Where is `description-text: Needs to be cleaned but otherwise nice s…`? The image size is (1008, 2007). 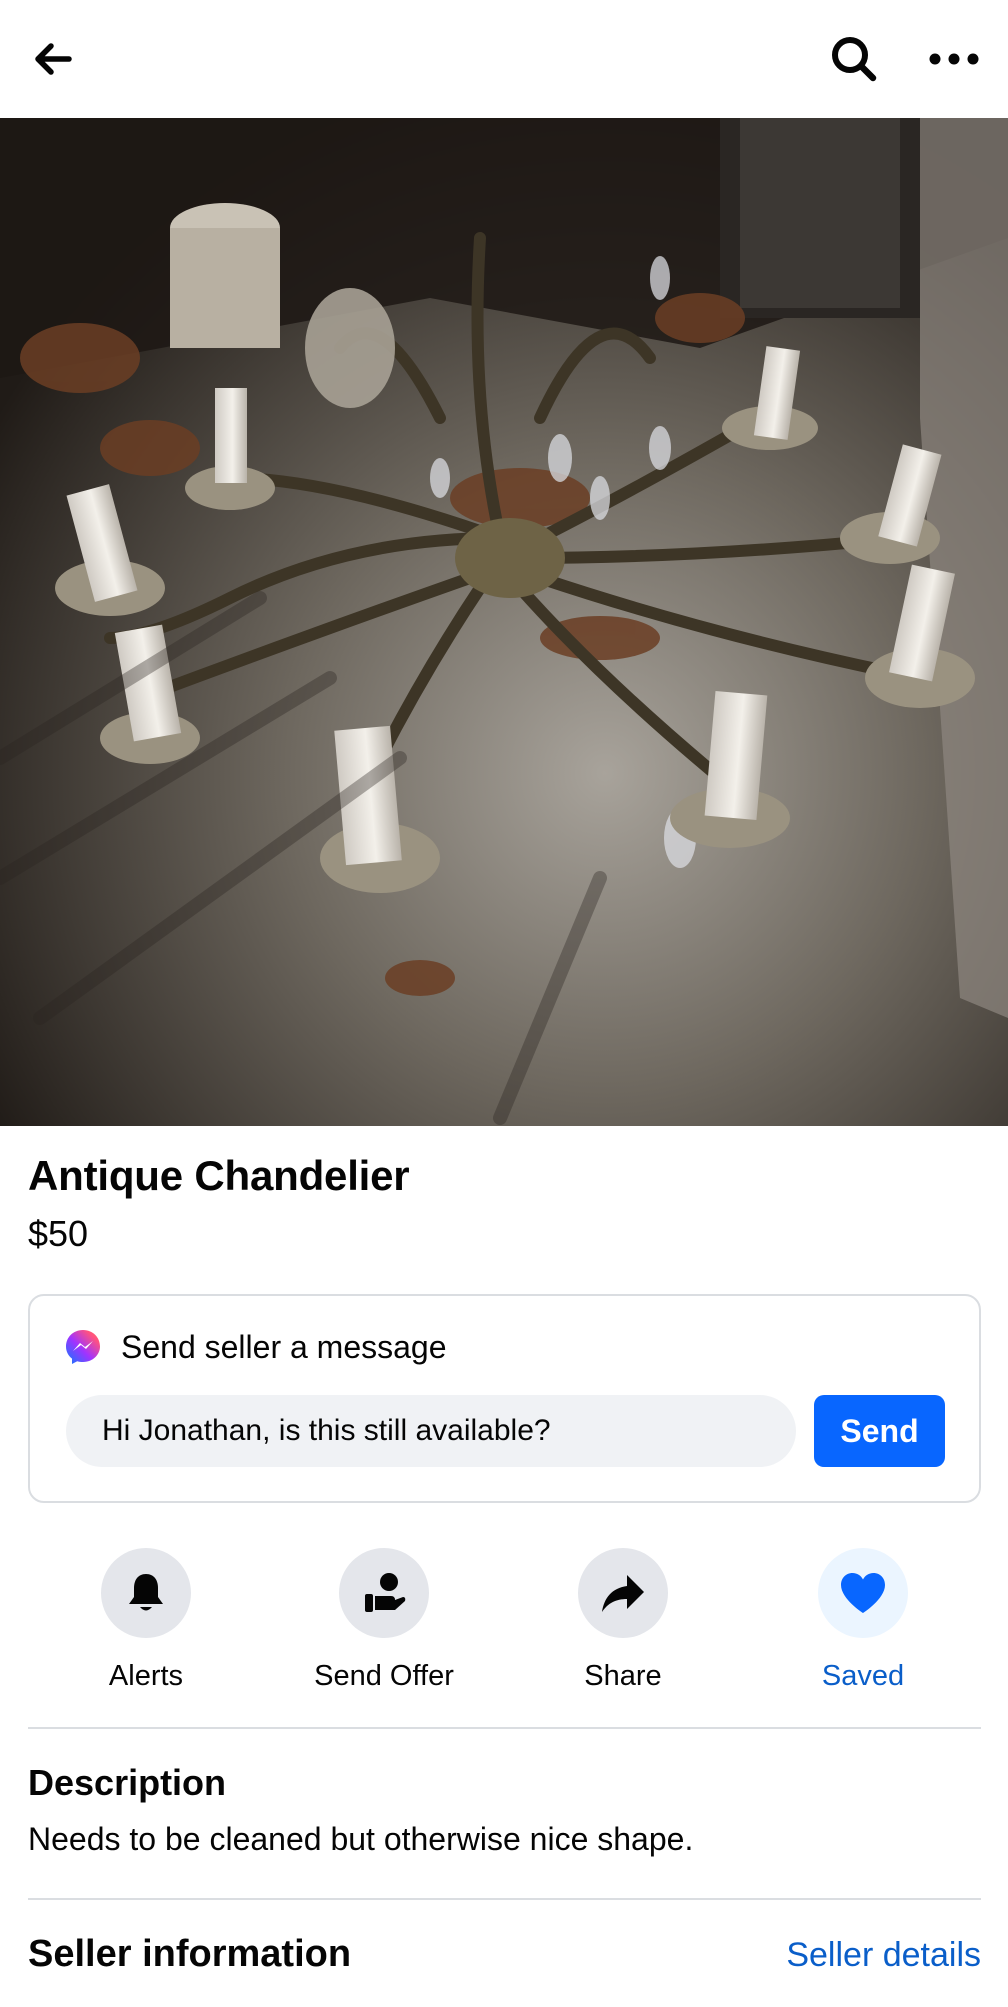 description-text: Needs to be cleaned but otherwise nice s… is located at coordinates (361, 1839).